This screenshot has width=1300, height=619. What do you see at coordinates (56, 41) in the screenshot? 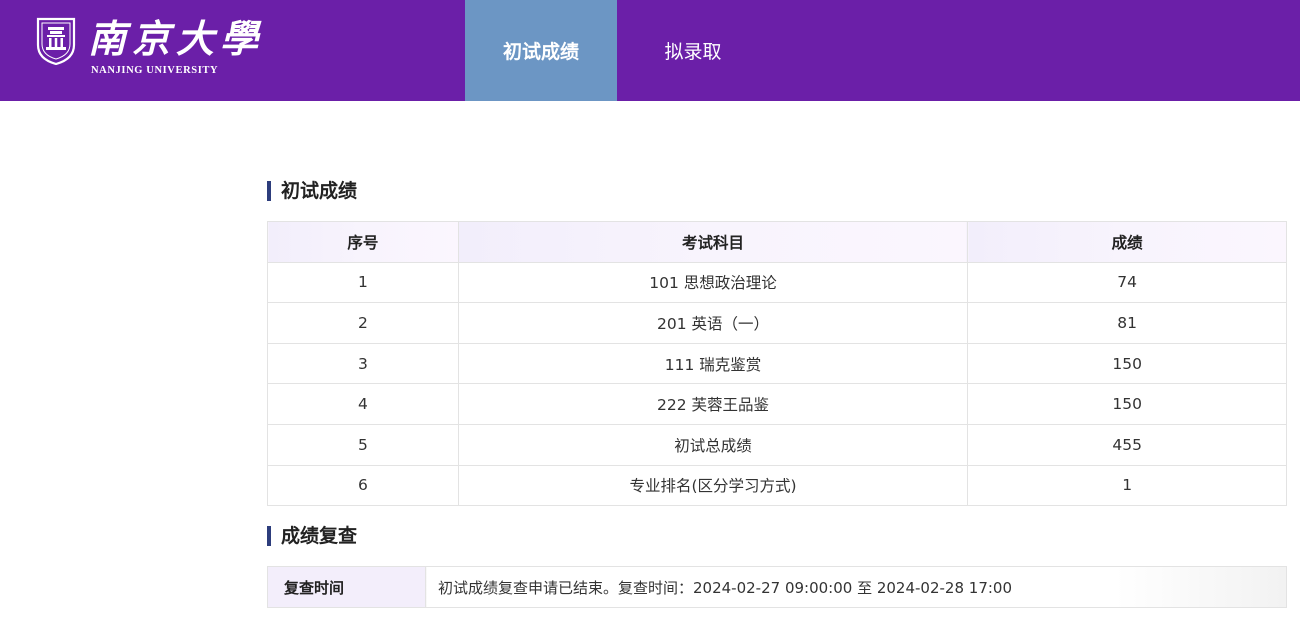
I see `university-emblem-icon` at bounding box center [56, 41].